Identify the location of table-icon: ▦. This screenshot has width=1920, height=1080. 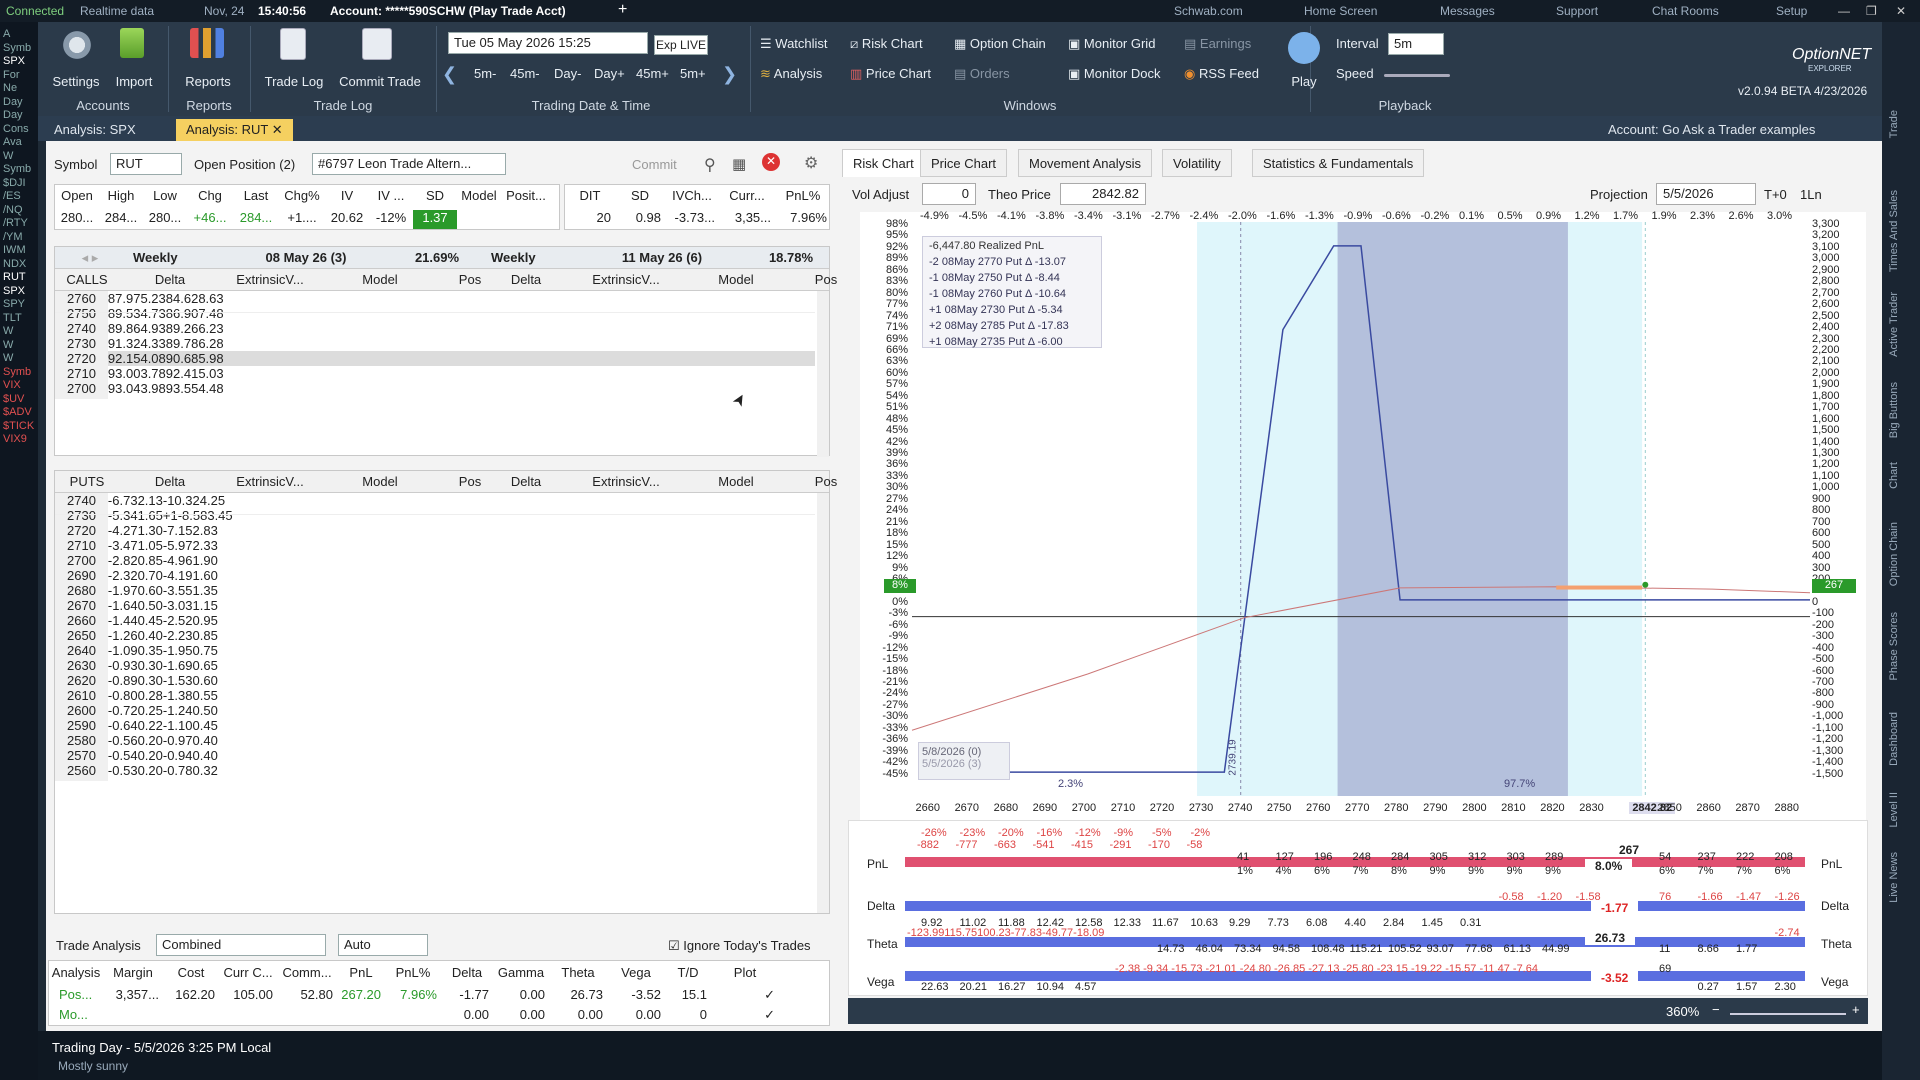
(739, 164).